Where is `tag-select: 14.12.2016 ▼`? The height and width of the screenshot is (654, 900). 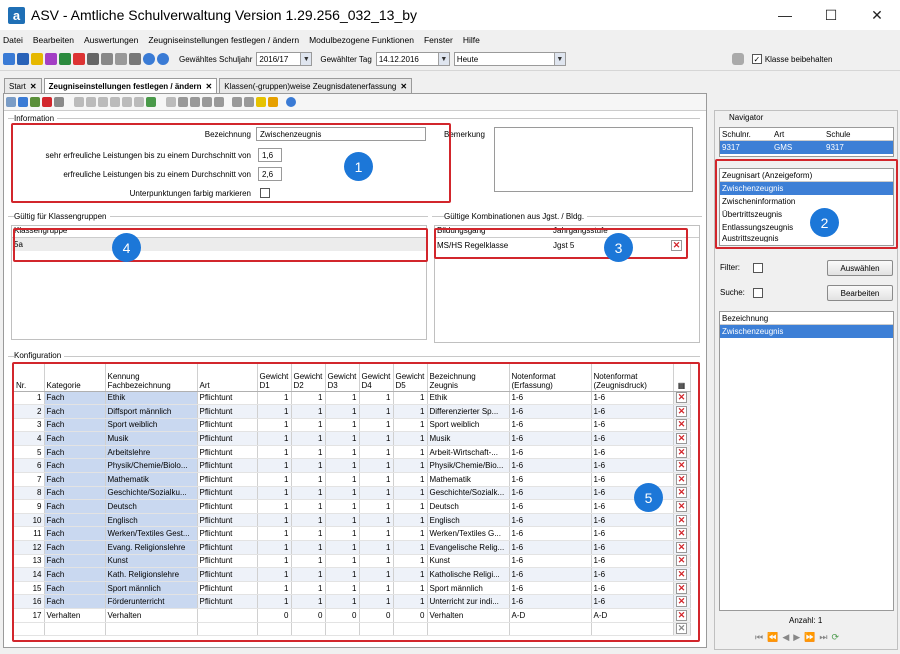 tag-select: 14.12.2016 ▼ is located at coordinates (412, 59).